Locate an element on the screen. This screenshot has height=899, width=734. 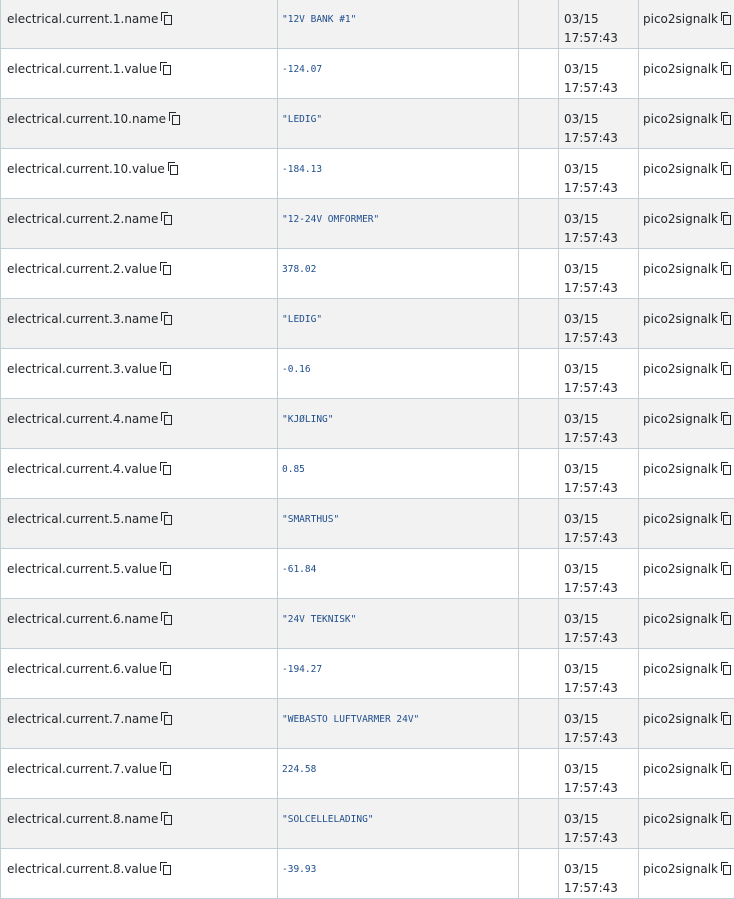
path-label: electrical.current.6.name is located at coordinates (82, 619).